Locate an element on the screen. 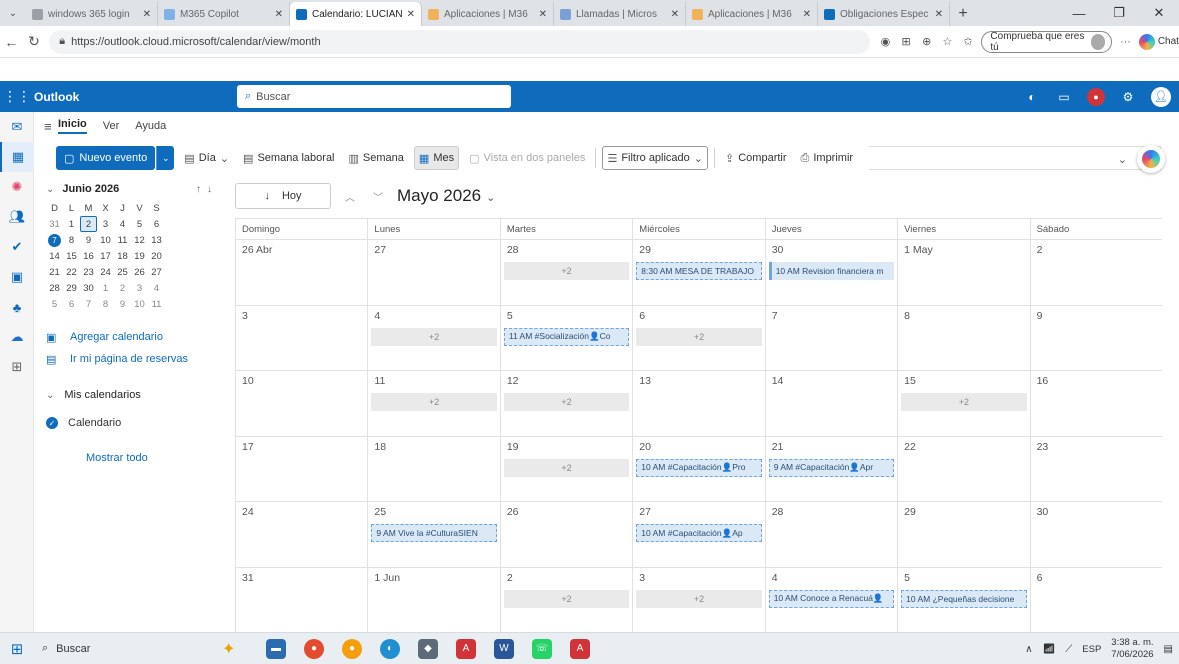  day-cell: 27 10 AM #Capacitación👤Ap is located at coordinates (698, 535).